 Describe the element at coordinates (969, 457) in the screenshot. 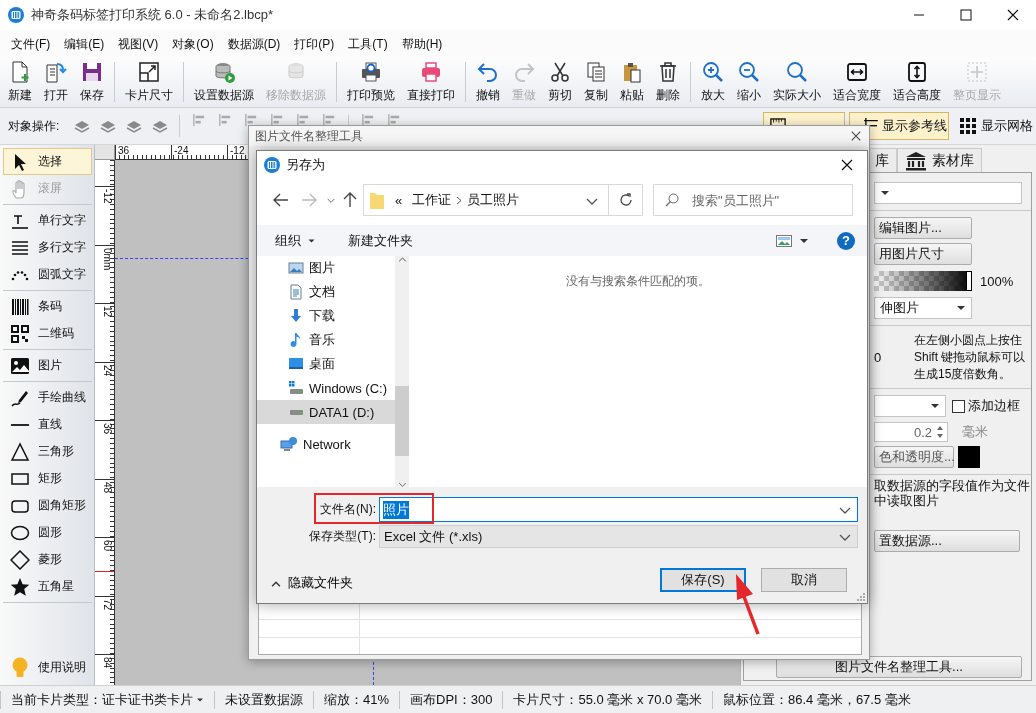

I see `color-swatch` at that location.